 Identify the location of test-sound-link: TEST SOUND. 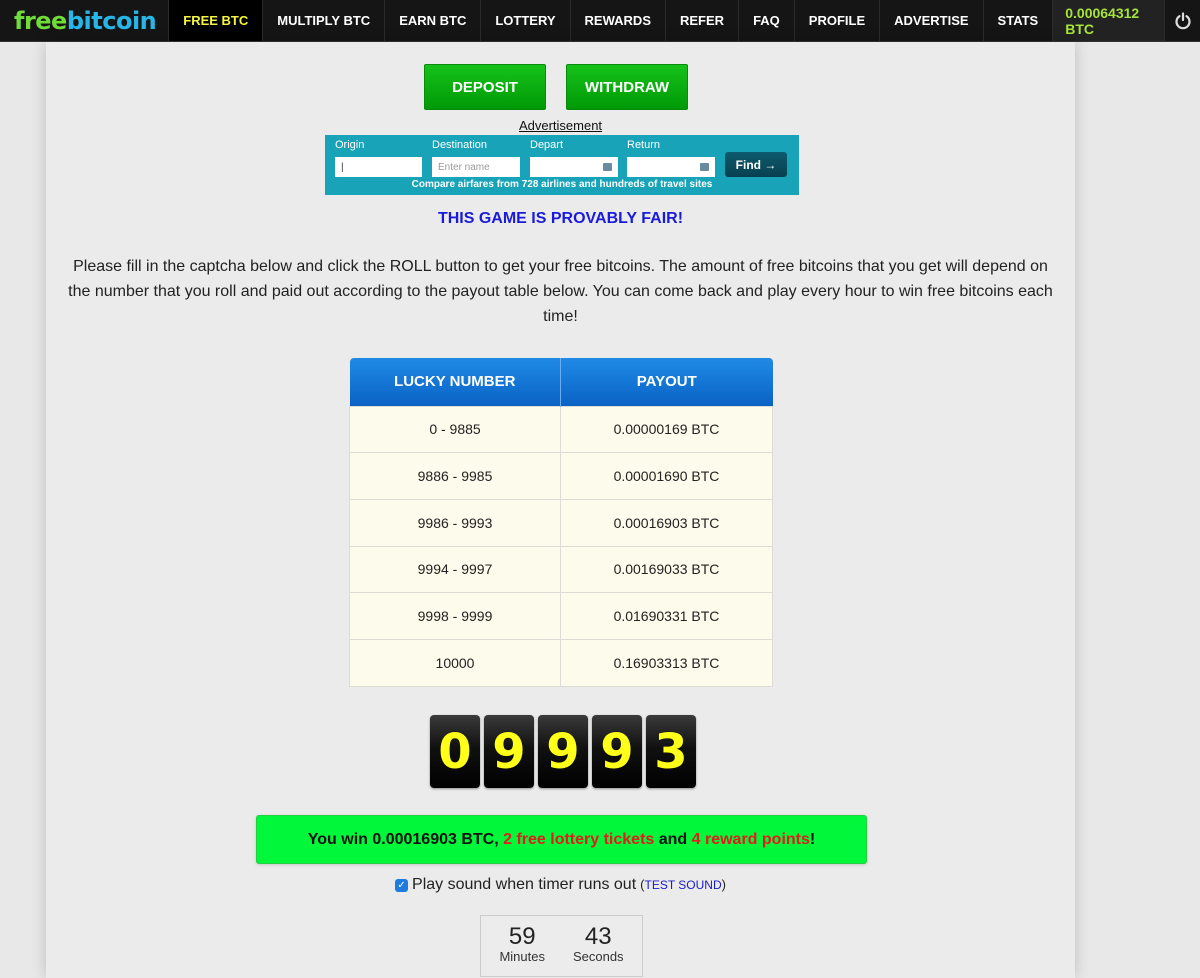
(683, 885).